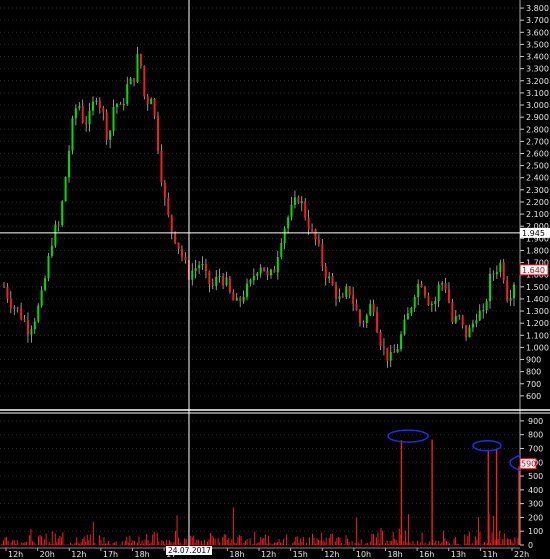  I want to click on price-tick-label: 2.100, so click(537, 214).